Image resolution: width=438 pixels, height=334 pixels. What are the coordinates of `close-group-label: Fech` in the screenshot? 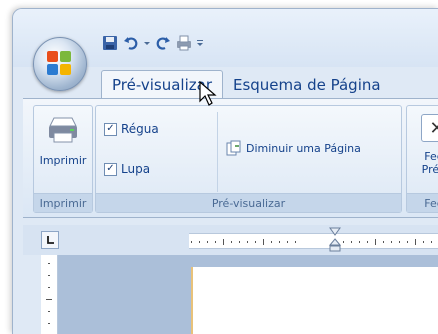 It's located at (422, 202).